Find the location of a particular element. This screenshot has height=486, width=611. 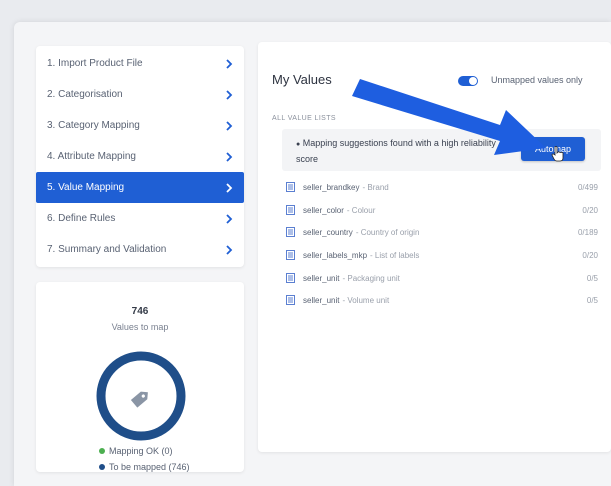

legend-ok-label: Mapping OK (0) is located at coordinates (141, 451).